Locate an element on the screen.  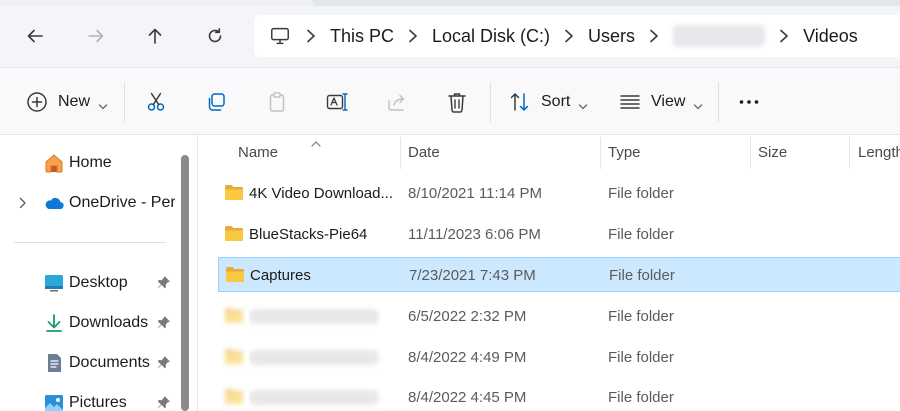
pictures-icon is located at coordinates (54, 401).